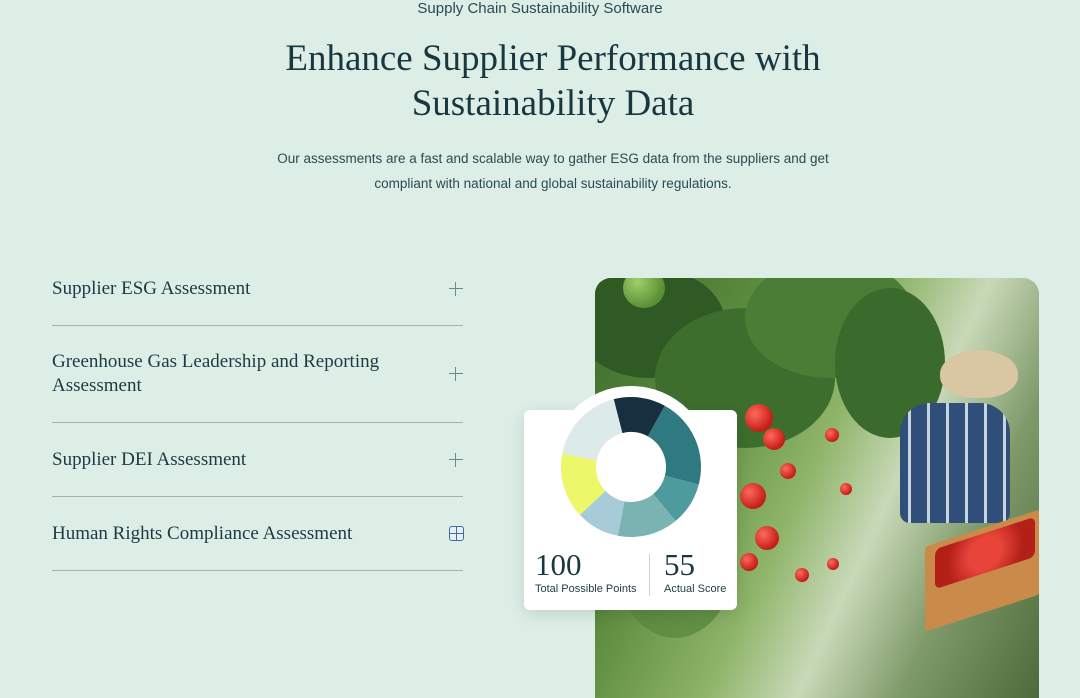  Describe the element at coordinates (649, 575) in the screenshot. I see `score-divider` at that location.